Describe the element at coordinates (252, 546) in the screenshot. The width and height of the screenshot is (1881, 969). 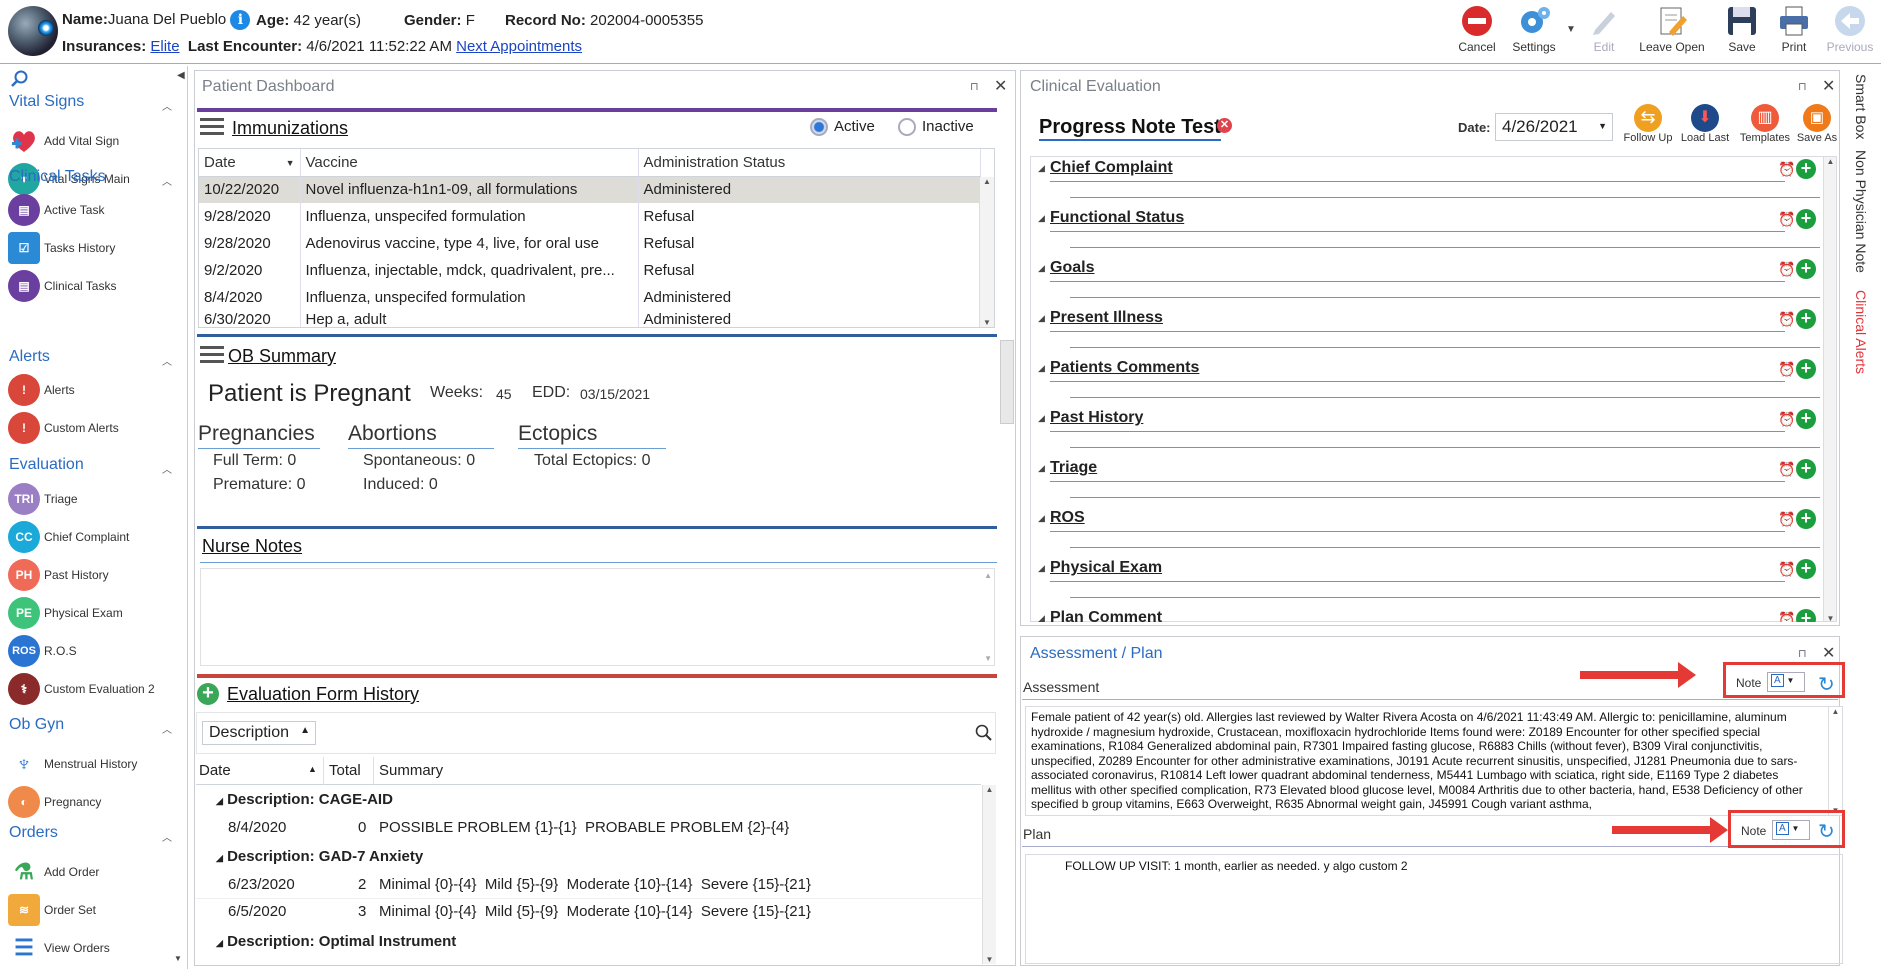
I see `nurse-notes-title: Nurse Notes` at that location.